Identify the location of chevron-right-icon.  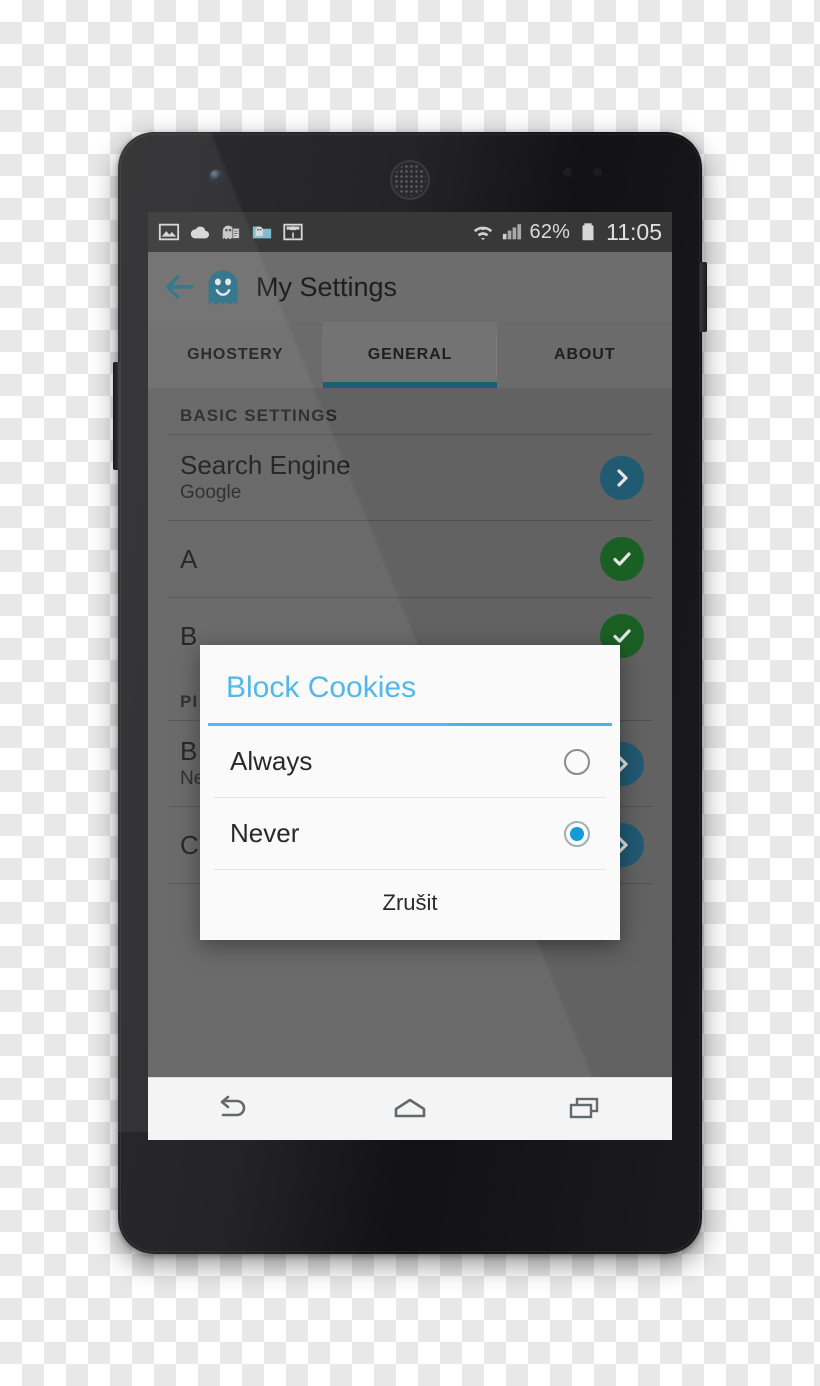
(622, 477).